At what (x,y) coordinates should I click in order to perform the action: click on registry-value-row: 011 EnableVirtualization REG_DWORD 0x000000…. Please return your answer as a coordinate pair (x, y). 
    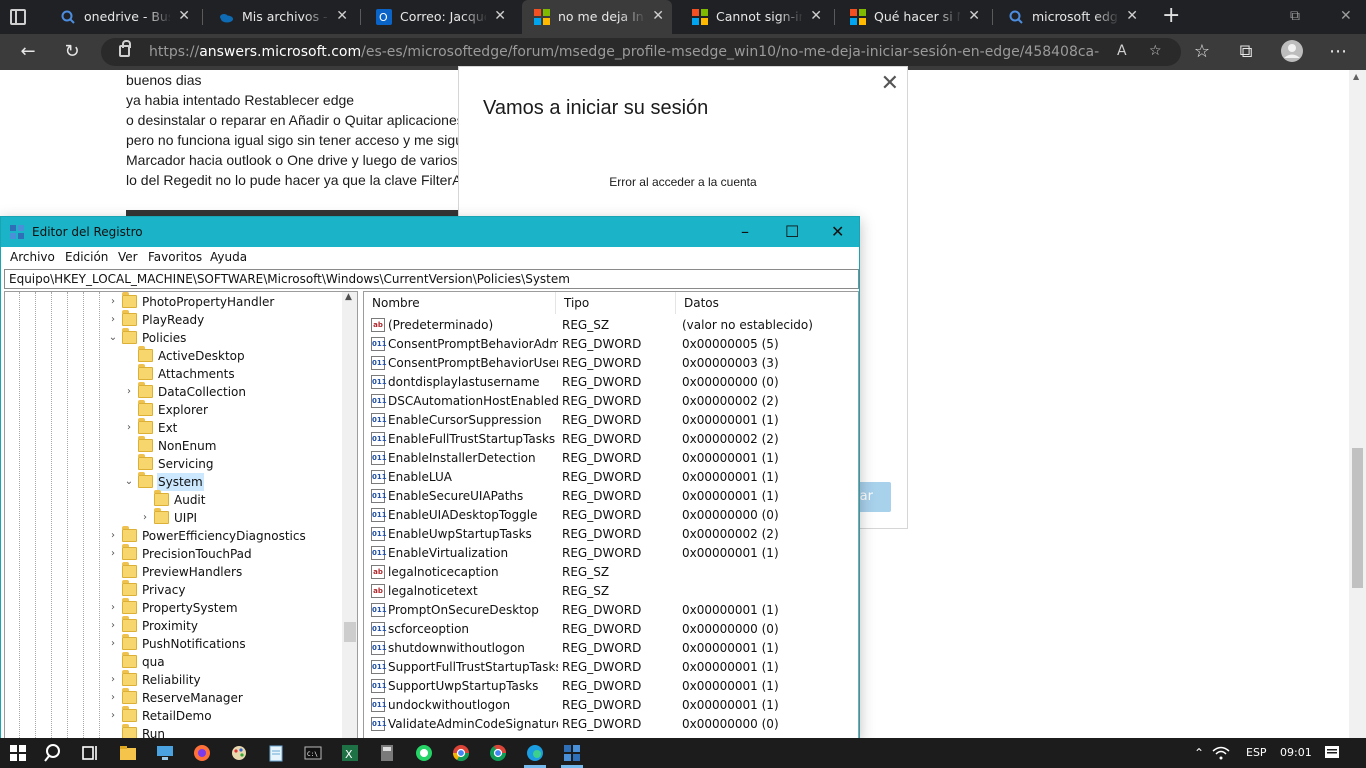
    Looking at the image, I should click on (611, 553).